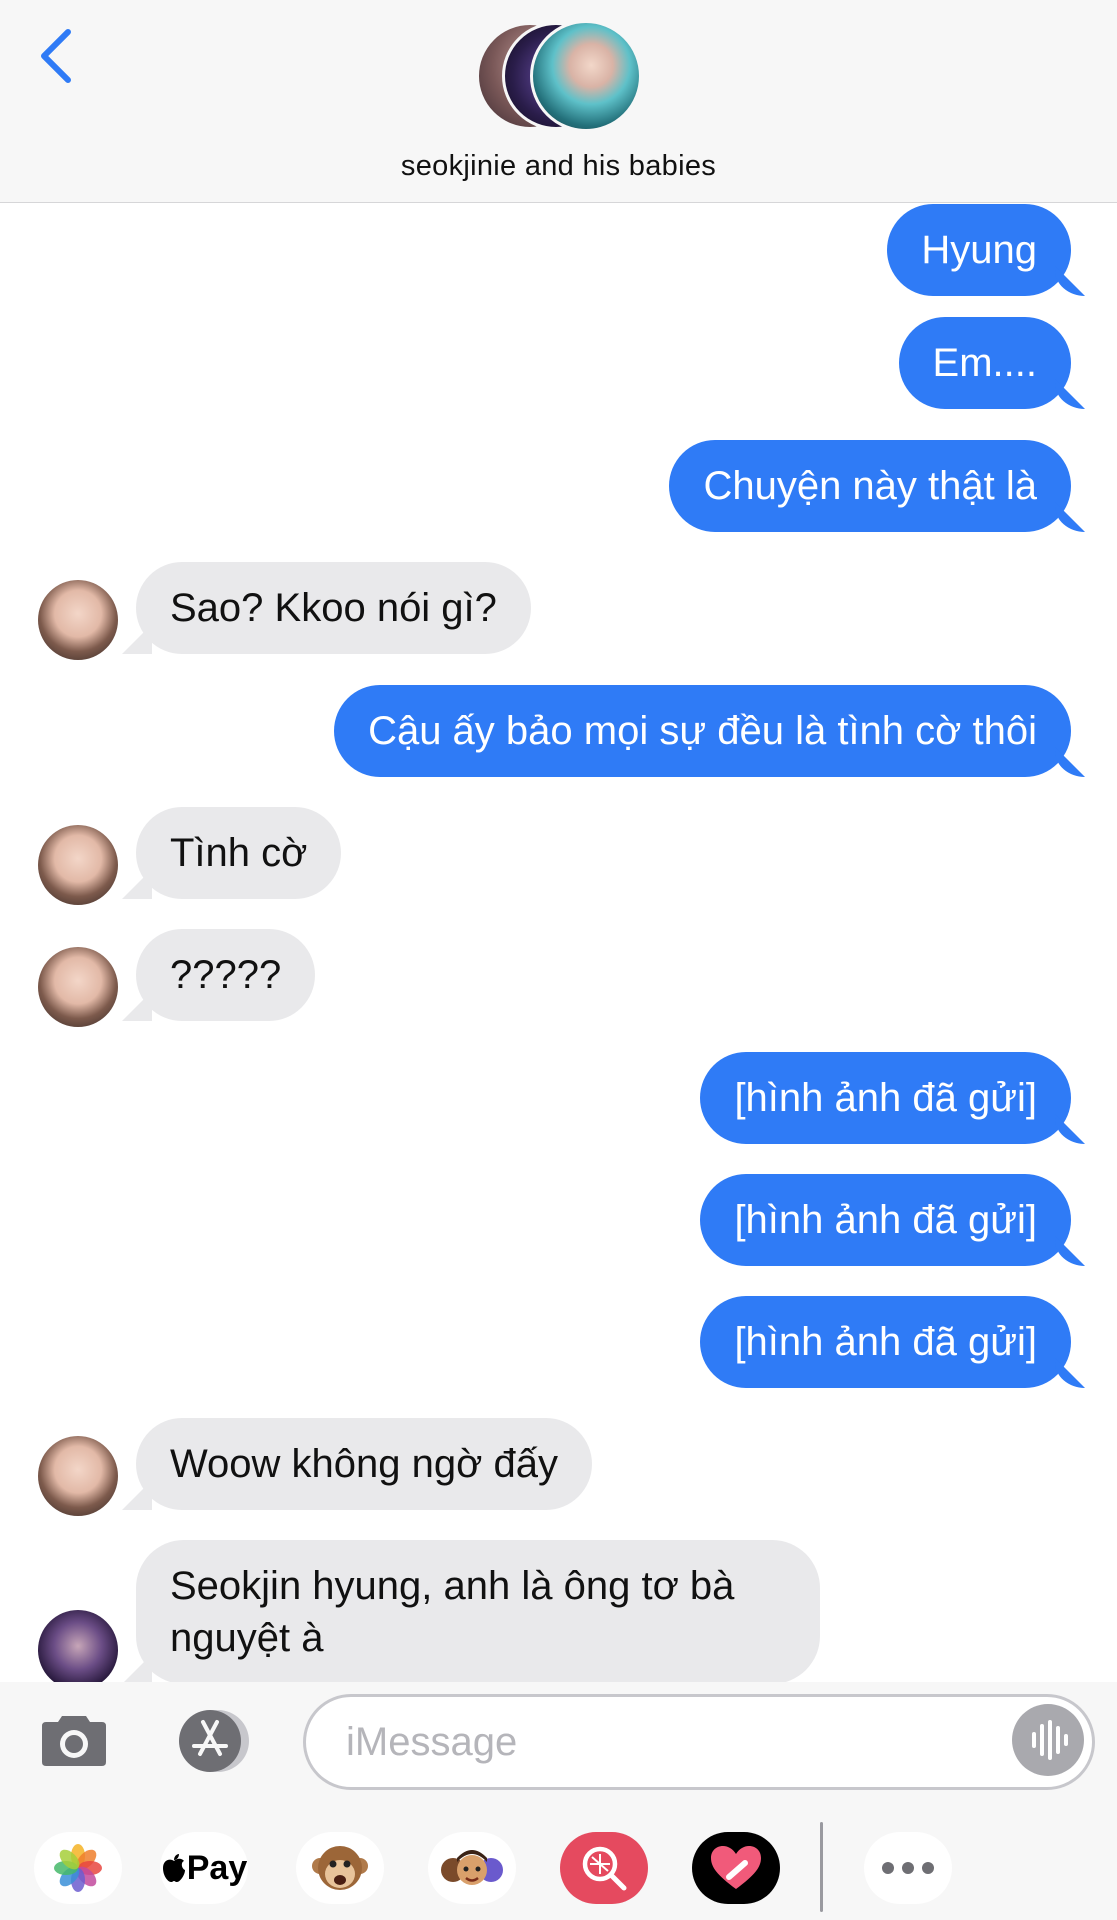 The width and height of the screenshot is (1117, 1920). I want to click on audio-record-button, so click(1048, 1740).